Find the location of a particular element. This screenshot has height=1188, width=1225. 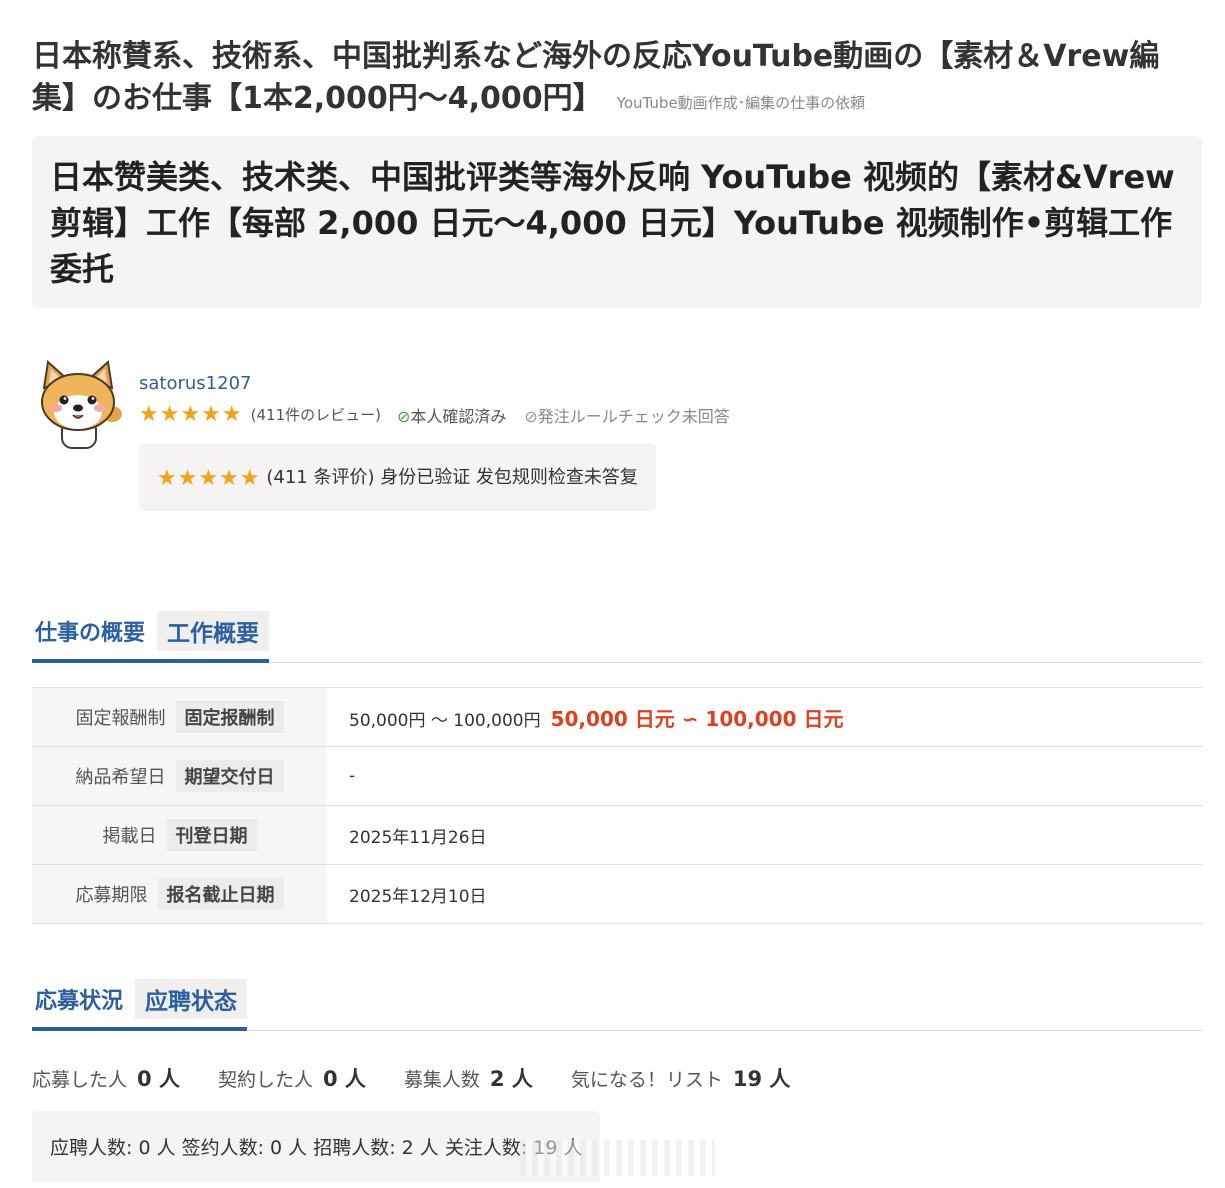

application-stats-translation: 应聘人数: 0 人 签约人数: 0 人 招聘人数: 2 人 关注人数: 19 人 is located at coordinates (316, 1146).